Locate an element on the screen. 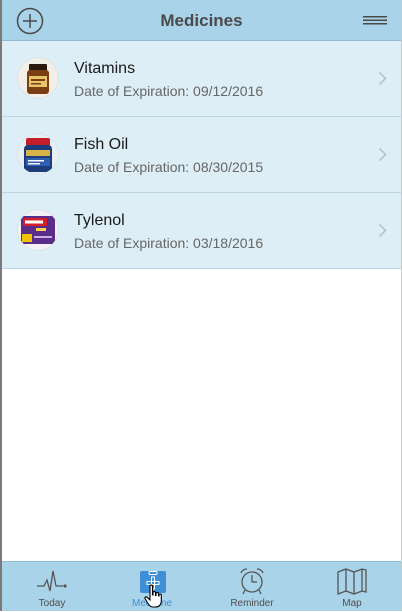 The height and width of the screenshot is (612, 402). fish-oil-bottle-thumbnail is located at coordinates (38, 154).